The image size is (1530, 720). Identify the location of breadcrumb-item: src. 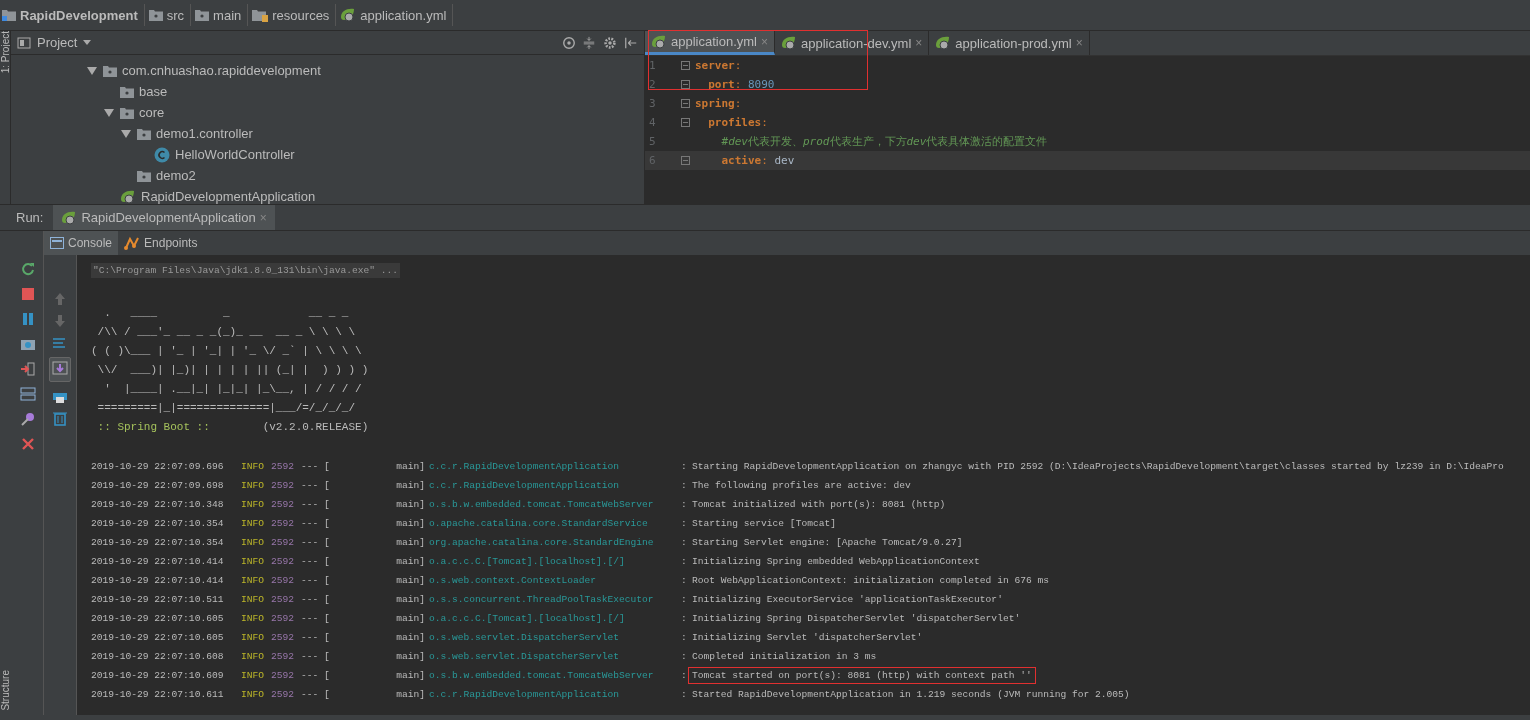
(175, 15).